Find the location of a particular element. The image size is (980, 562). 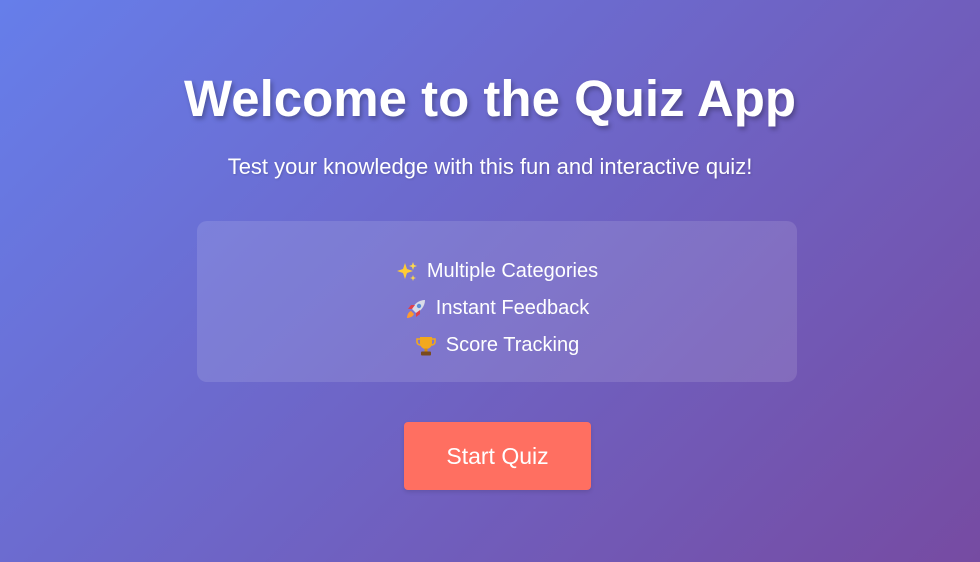

sparkles-icon is located at coordinates (407, 272).